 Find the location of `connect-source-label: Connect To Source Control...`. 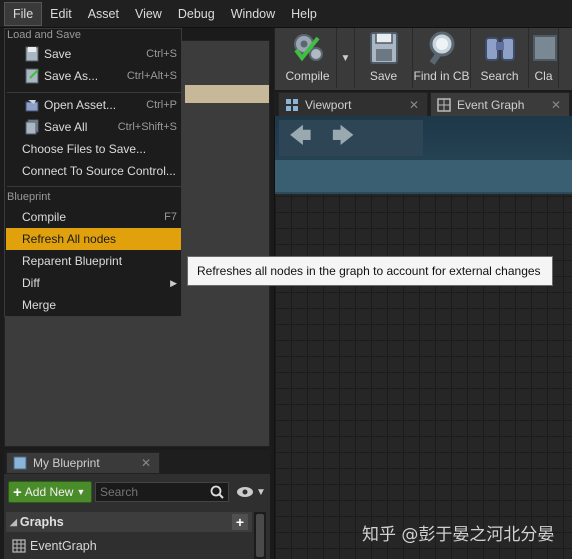

connect-source-label: Connect To Source Control... is located at coordinates (99, 171).